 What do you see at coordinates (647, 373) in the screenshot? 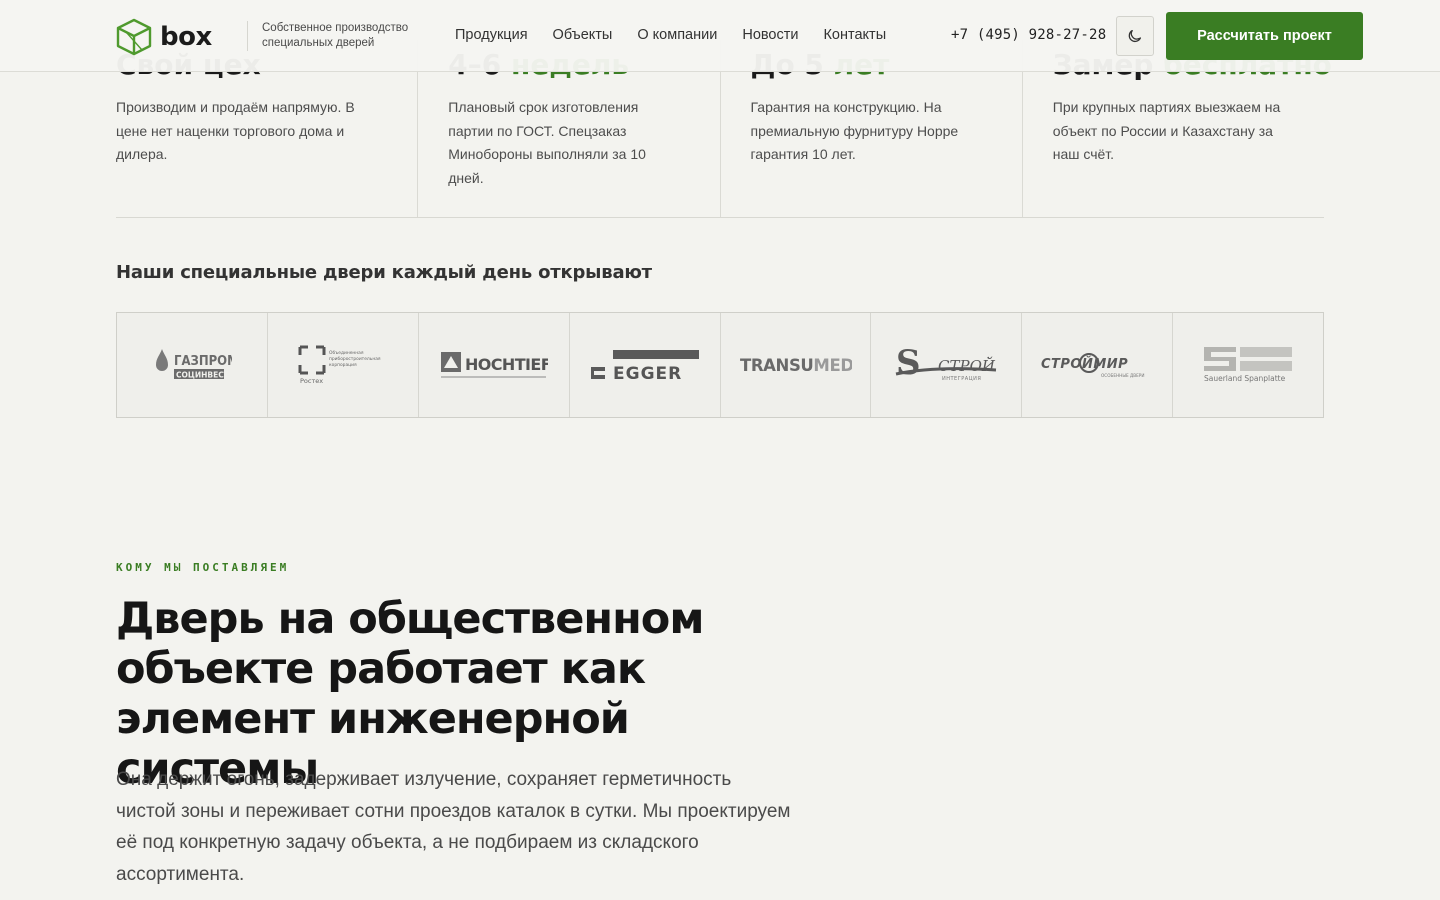
I see `svg-text: EGGER` at bounding box center [647, 373].